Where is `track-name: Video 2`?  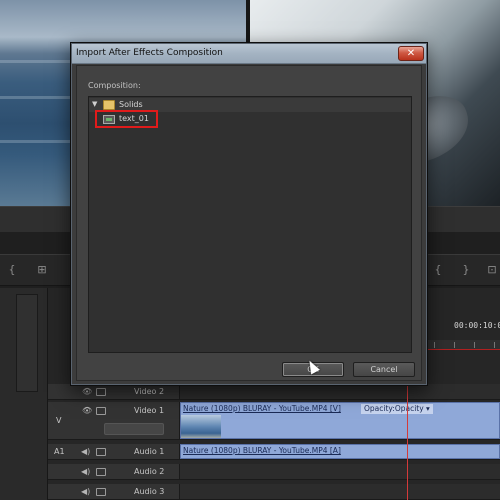
track-name: Video 2 is located at coordinates (149, 391).